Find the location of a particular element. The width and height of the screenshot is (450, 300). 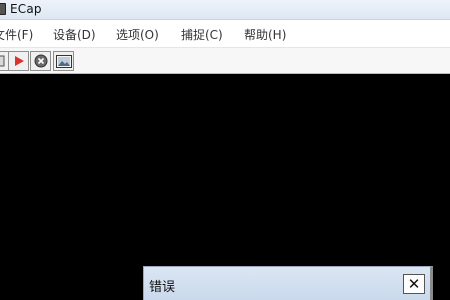

play-button is located at coordinates (18, 61).